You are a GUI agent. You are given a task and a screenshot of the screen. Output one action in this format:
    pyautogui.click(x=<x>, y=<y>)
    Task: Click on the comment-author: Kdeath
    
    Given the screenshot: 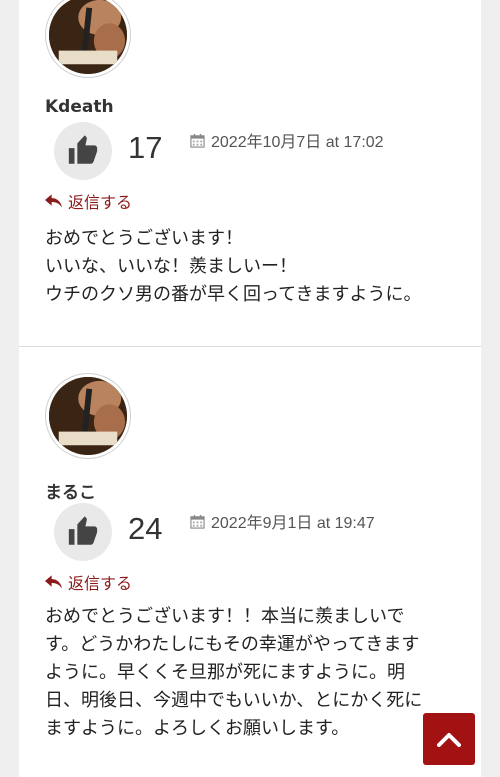 What is the action you would take?
    pyautogui.click(x=79, y=107)
    